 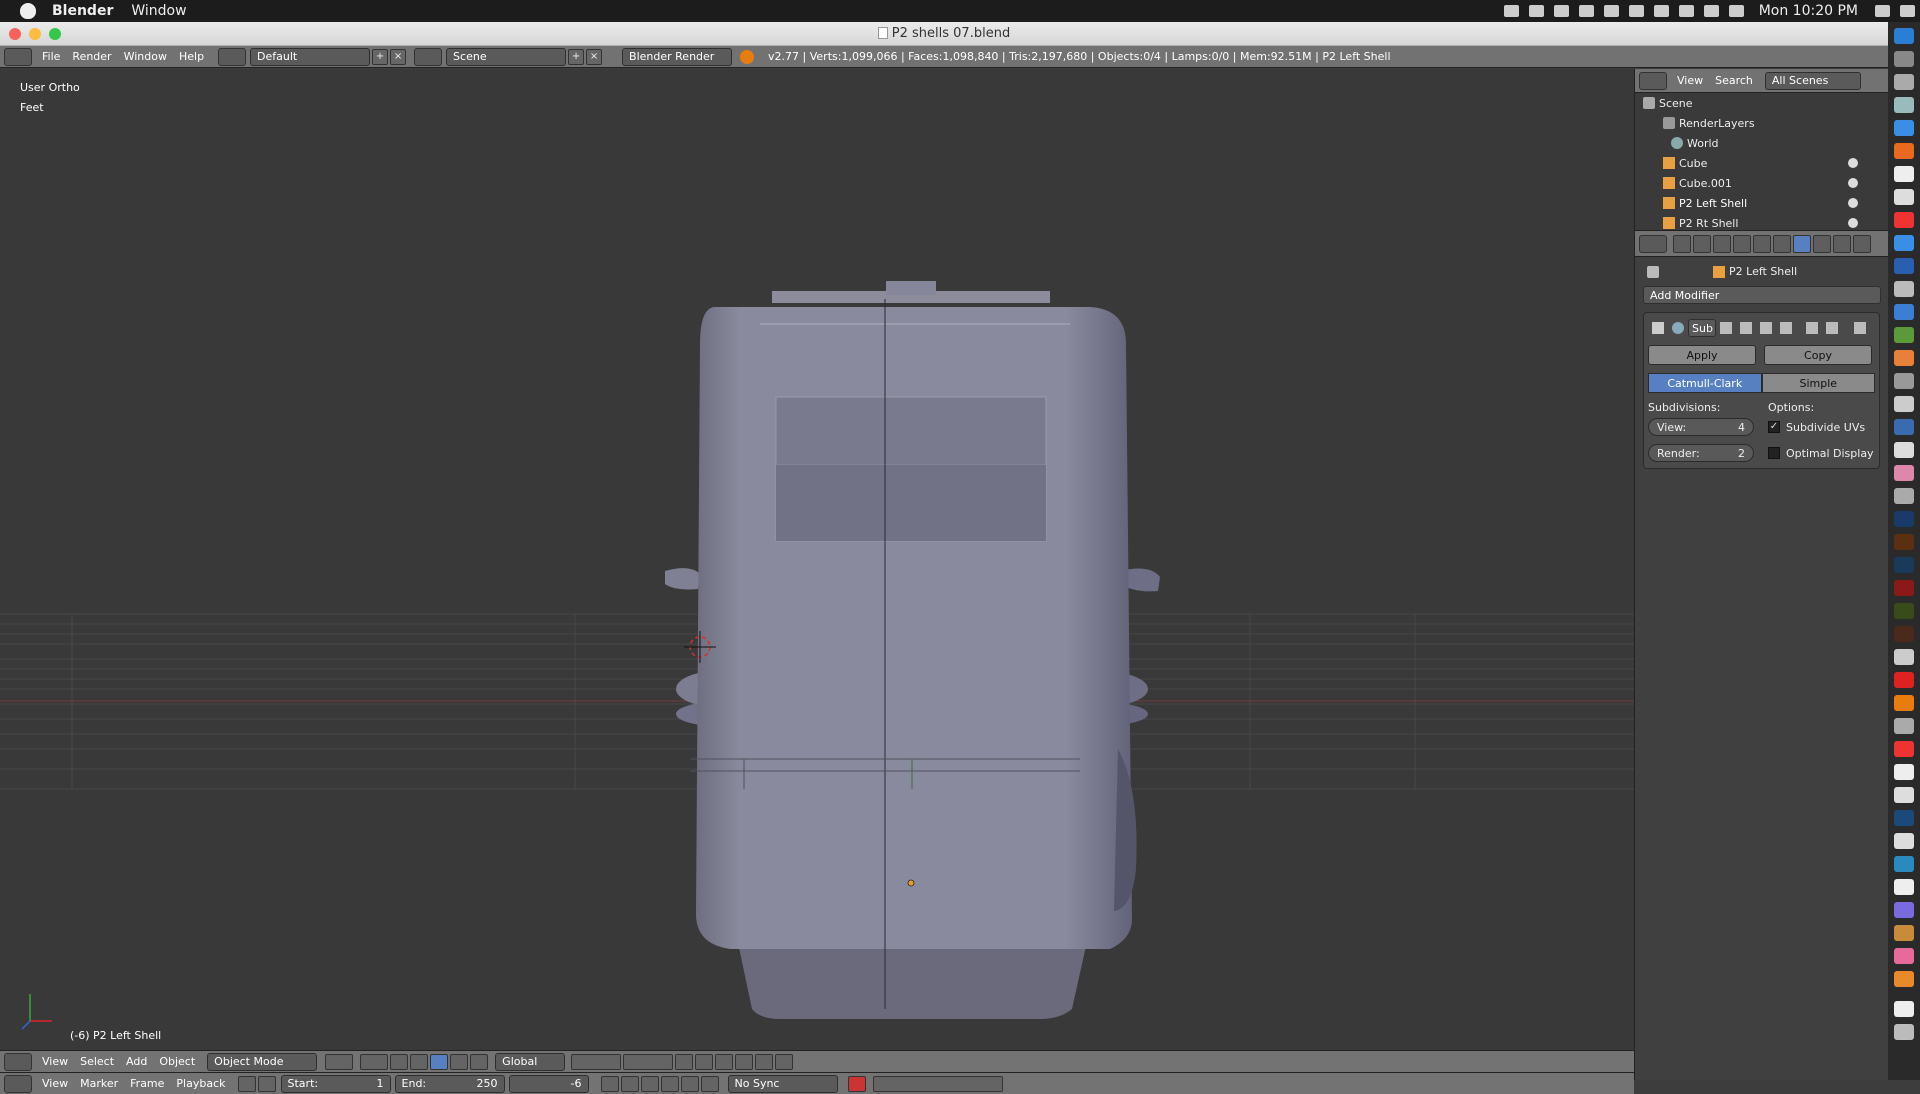 I want to click on modifiers-tab, so click(x=1802, y=243).